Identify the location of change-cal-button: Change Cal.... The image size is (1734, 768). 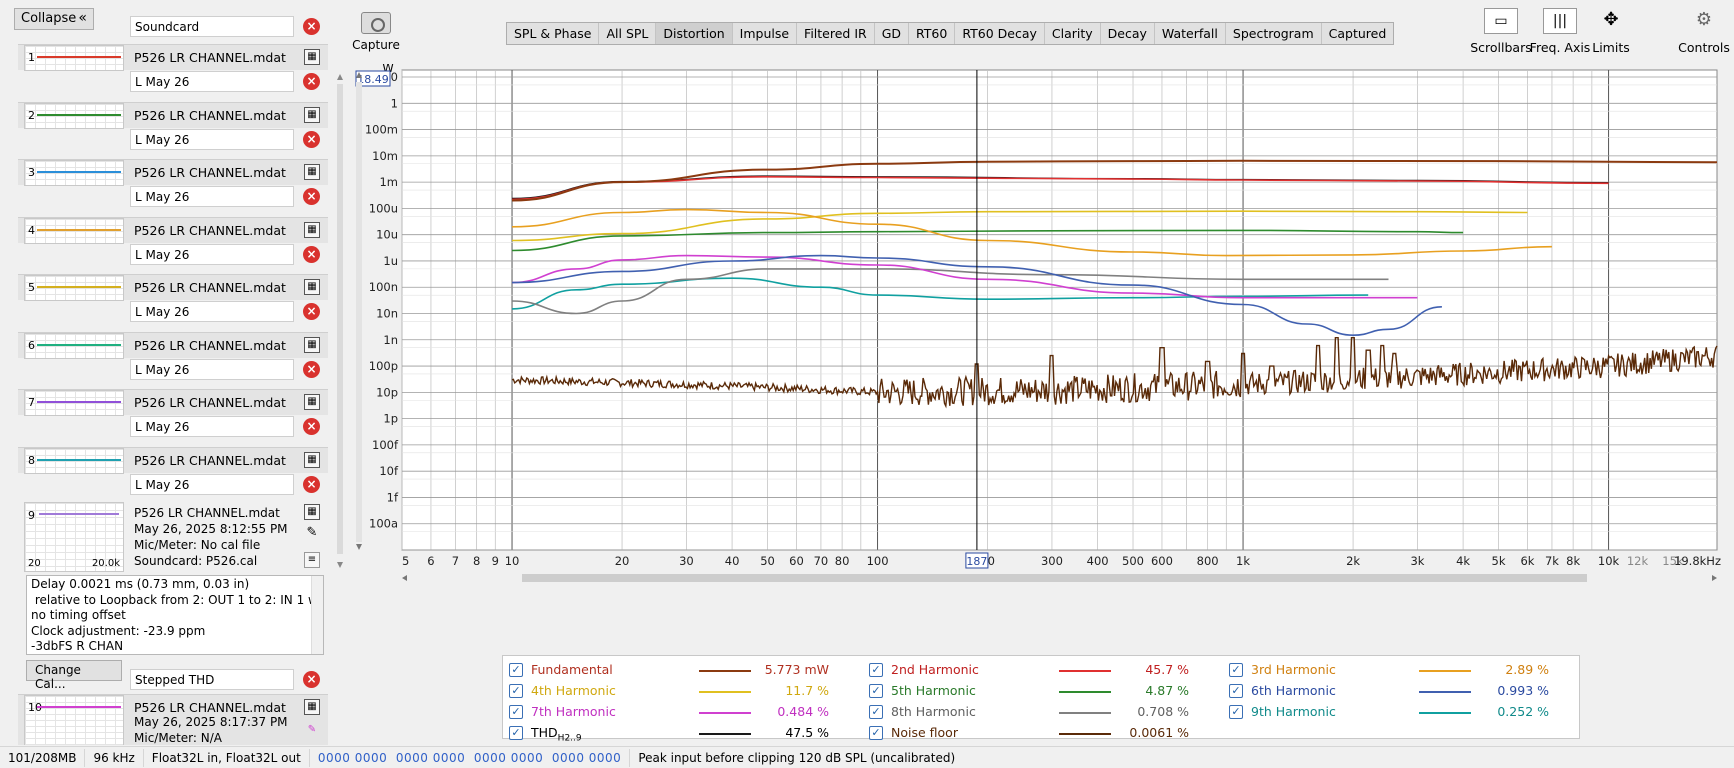
(74, 675).